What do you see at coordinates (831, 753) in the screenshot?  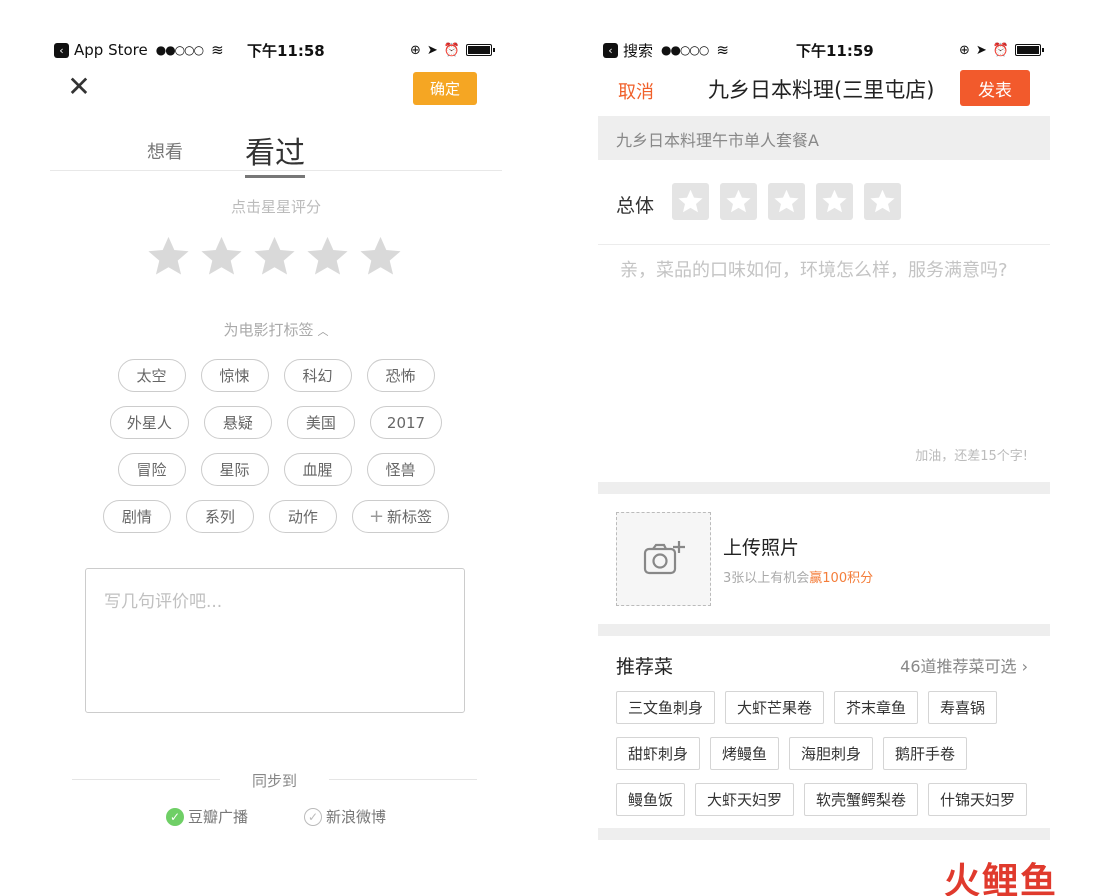 I see `dish-chip: 海胆刺身` at bounding box center [831, 753].